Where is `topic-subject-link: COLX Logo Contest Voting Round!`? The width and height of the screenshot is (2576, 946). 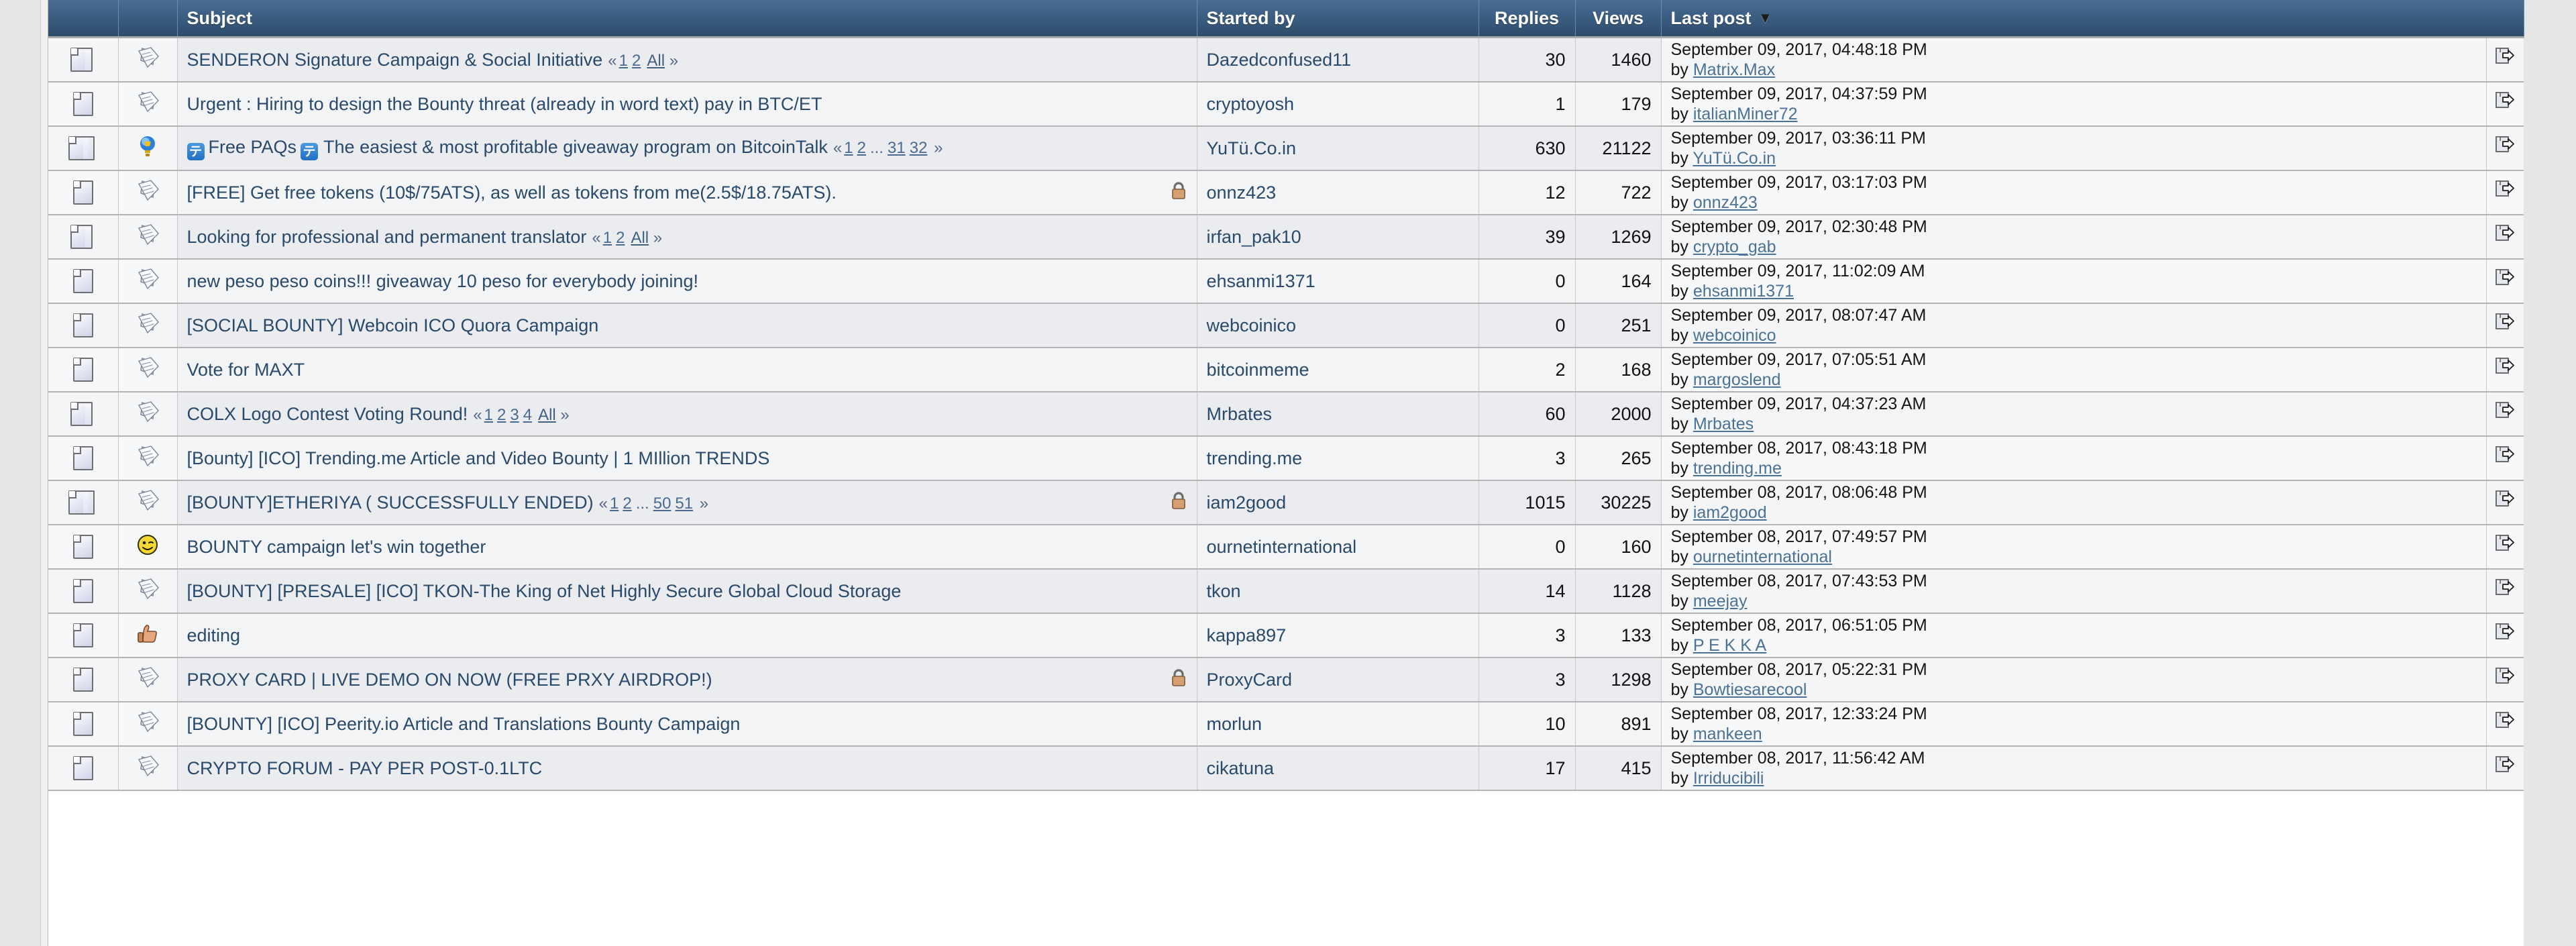
topic-subject-link: COLX Logo Contest Voting Round! is located at coordinates (327, 414).